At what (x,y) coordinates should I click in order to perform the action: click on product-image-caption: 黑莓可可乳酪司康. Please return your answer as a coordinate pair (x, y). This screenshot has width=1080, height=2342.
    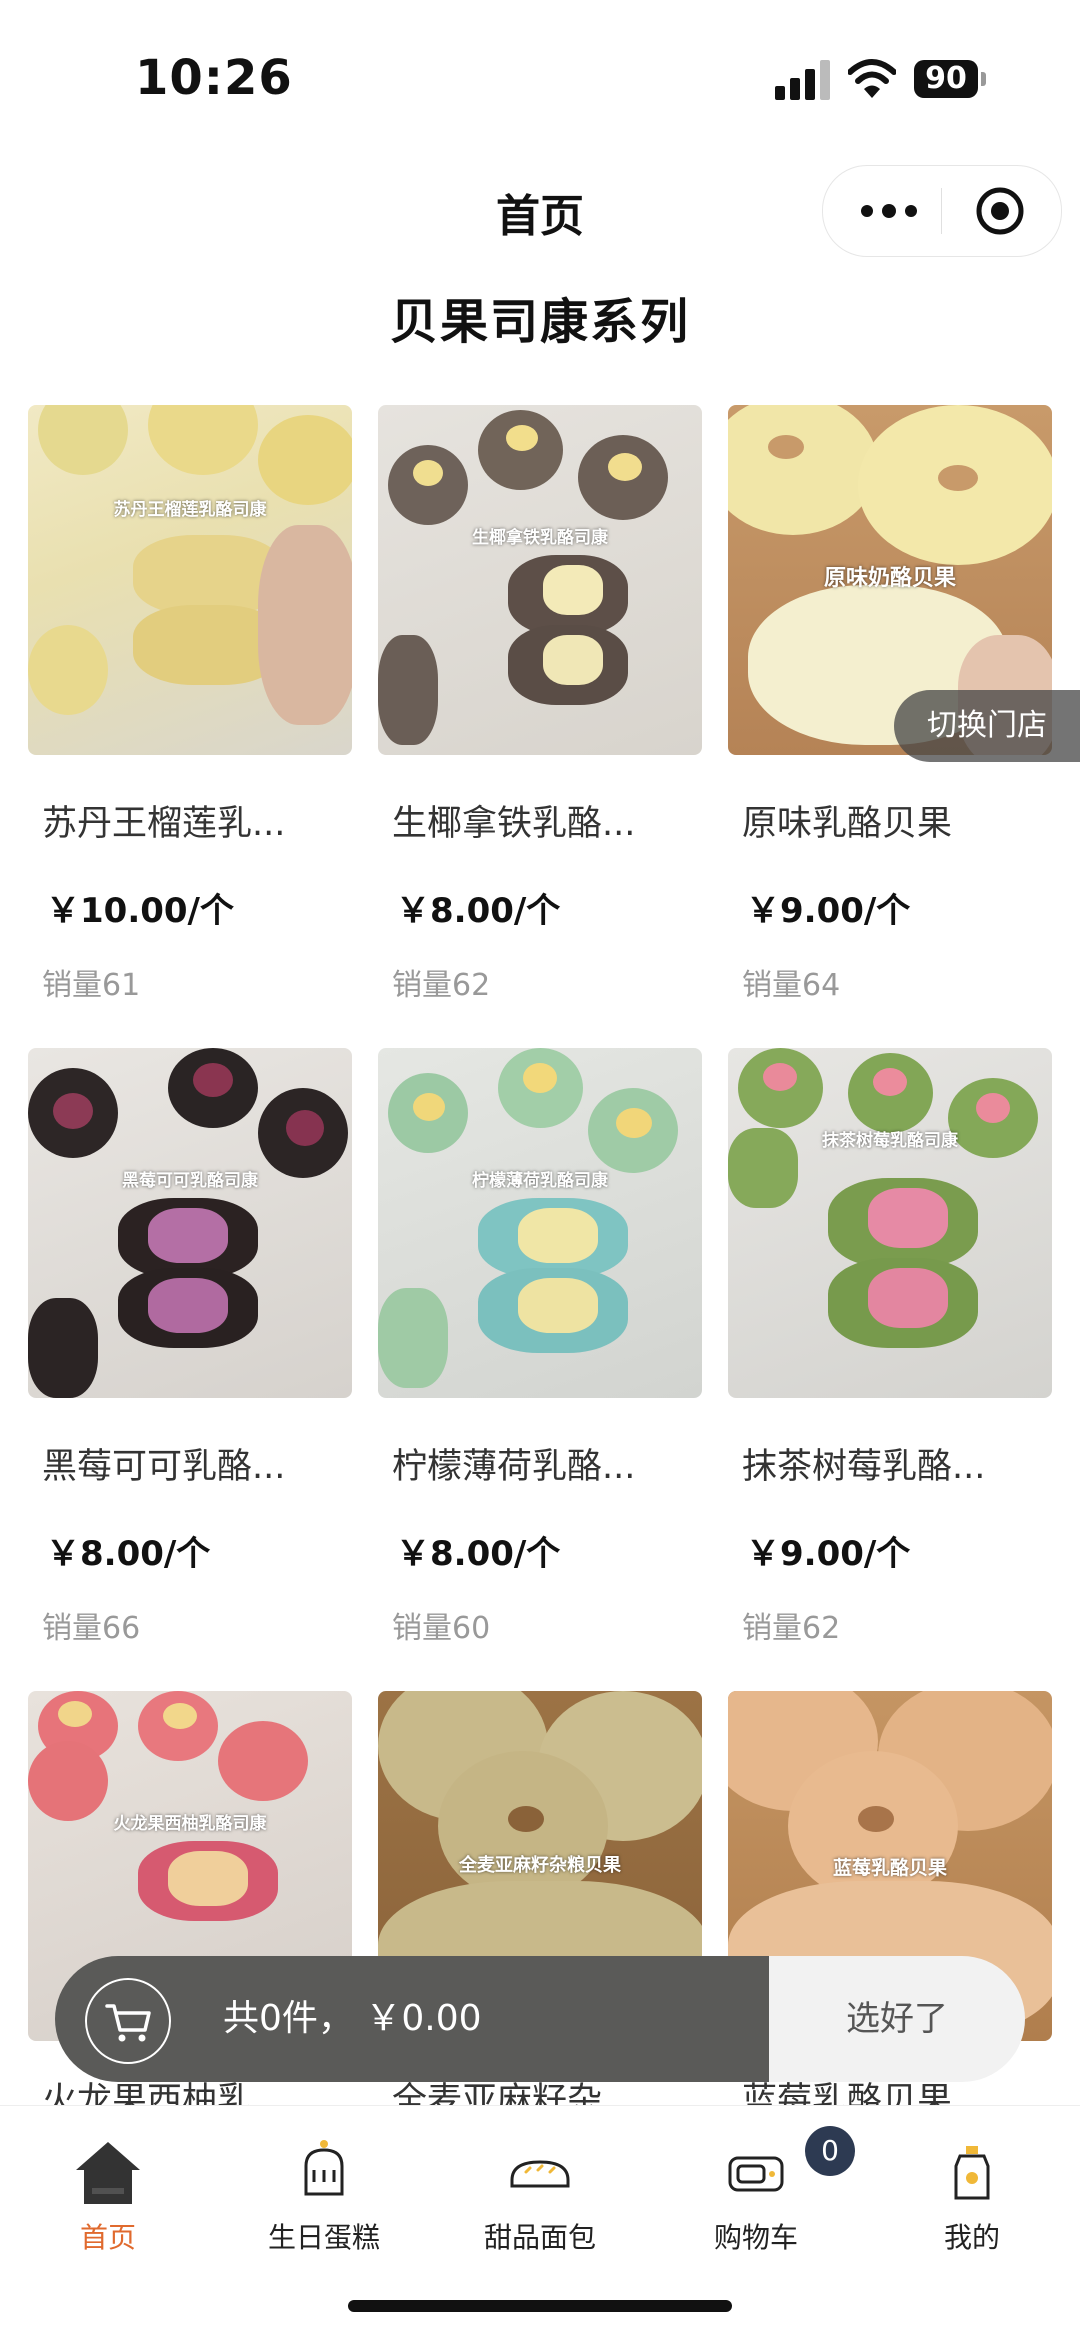
    Looking at the image, I should click on (190, 1181).